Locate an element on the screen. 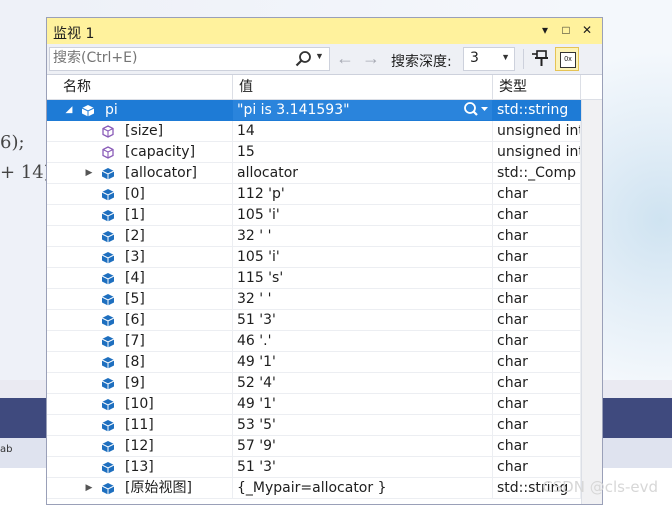  watch-row-name-cell: ▶ [原始视图] is located at coordinates (140, 488).